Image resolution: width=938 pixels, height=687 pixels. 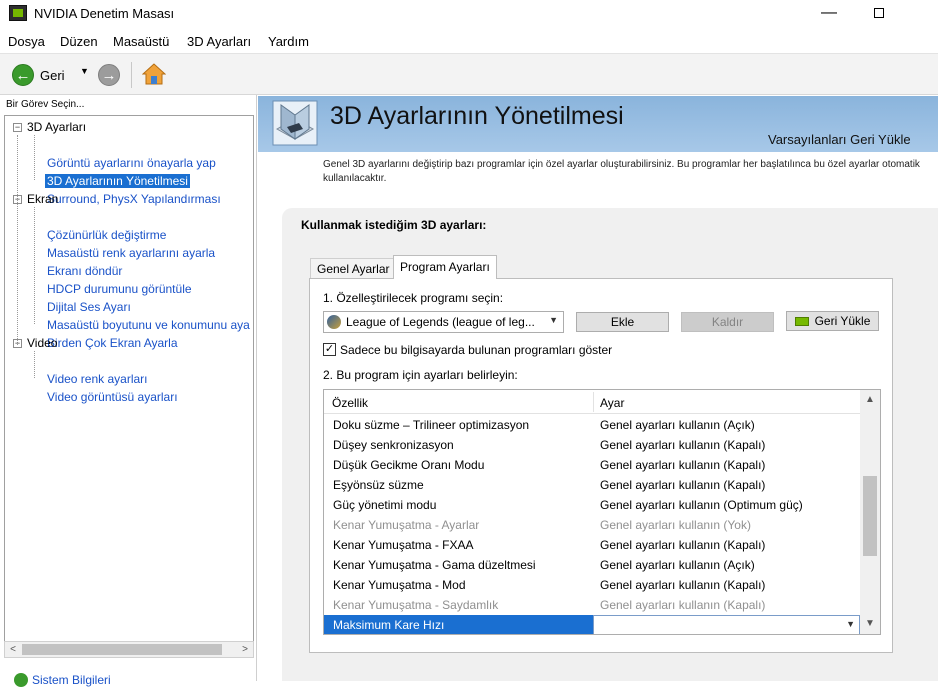 I want to click on scroll-right-icon: >, so click(x=245, y=649).